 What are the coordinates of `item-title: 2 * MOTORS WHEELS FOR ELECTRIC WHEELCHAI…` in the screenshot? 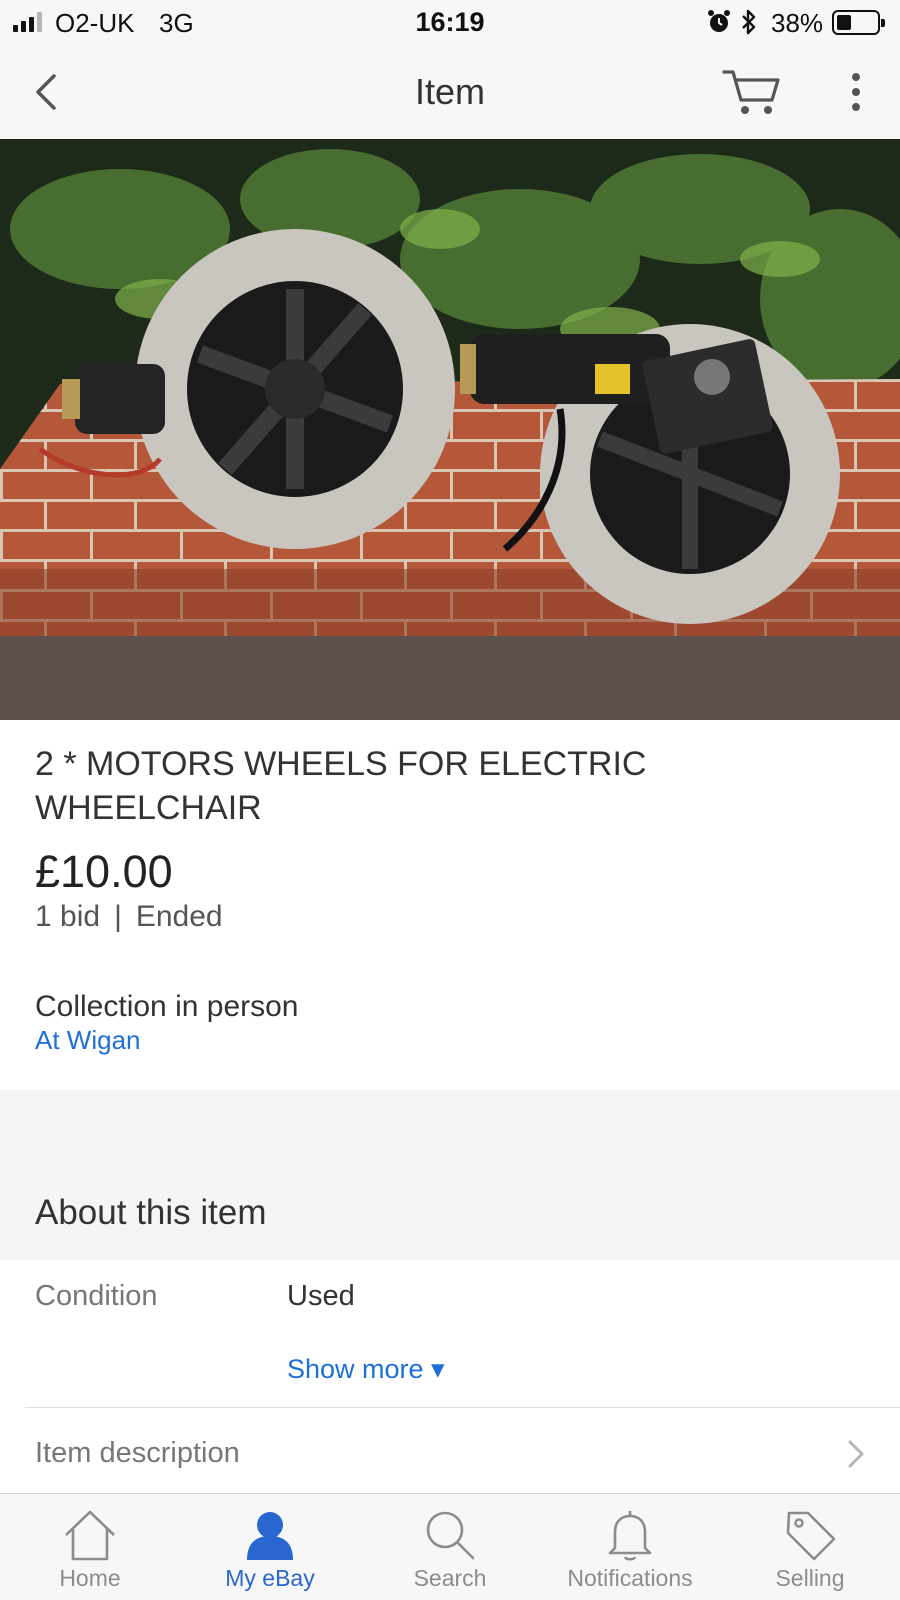 It's located at (341, 786).